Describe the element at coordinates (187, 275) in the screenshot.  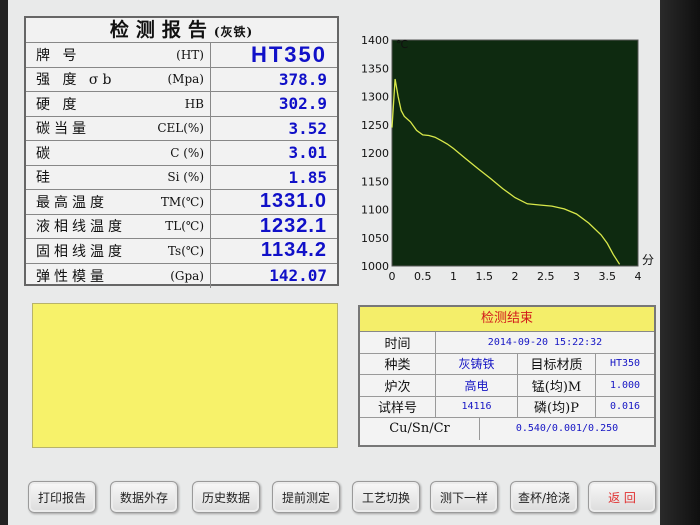
I see `elastic-modulus-unit: (Gpa)` at that location.